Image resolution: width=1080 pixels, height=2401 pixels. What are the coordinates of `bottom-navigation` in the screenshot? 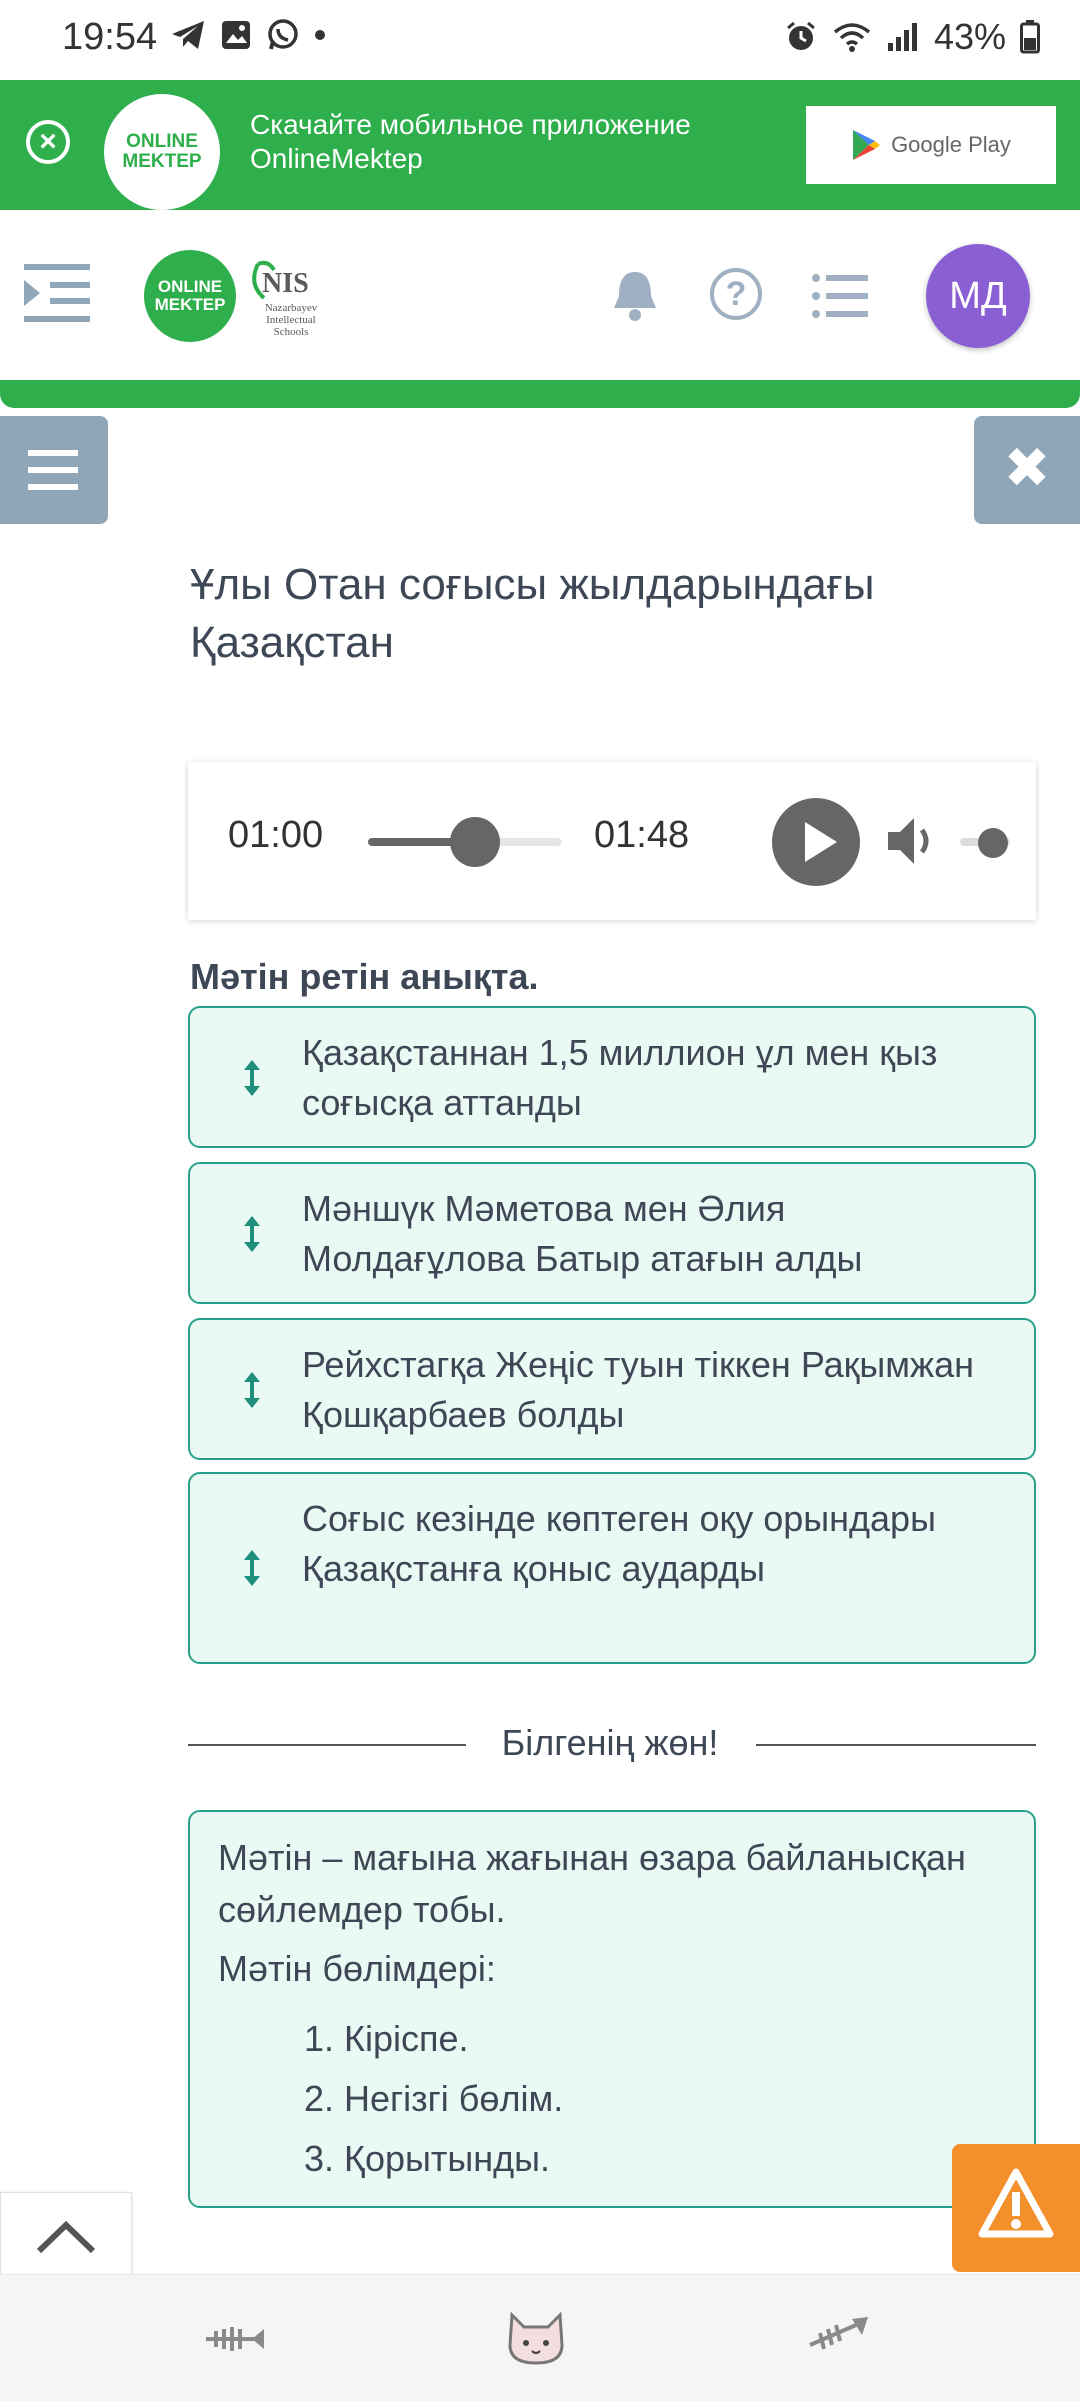 It's located at (540, 2337).